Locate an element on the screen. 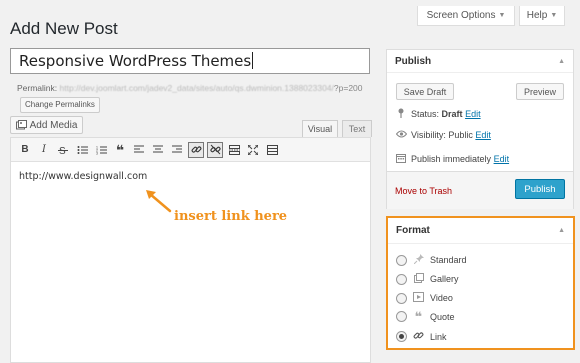 The image size is (580, 363). align-left-button is located at coordinates (139, 150).